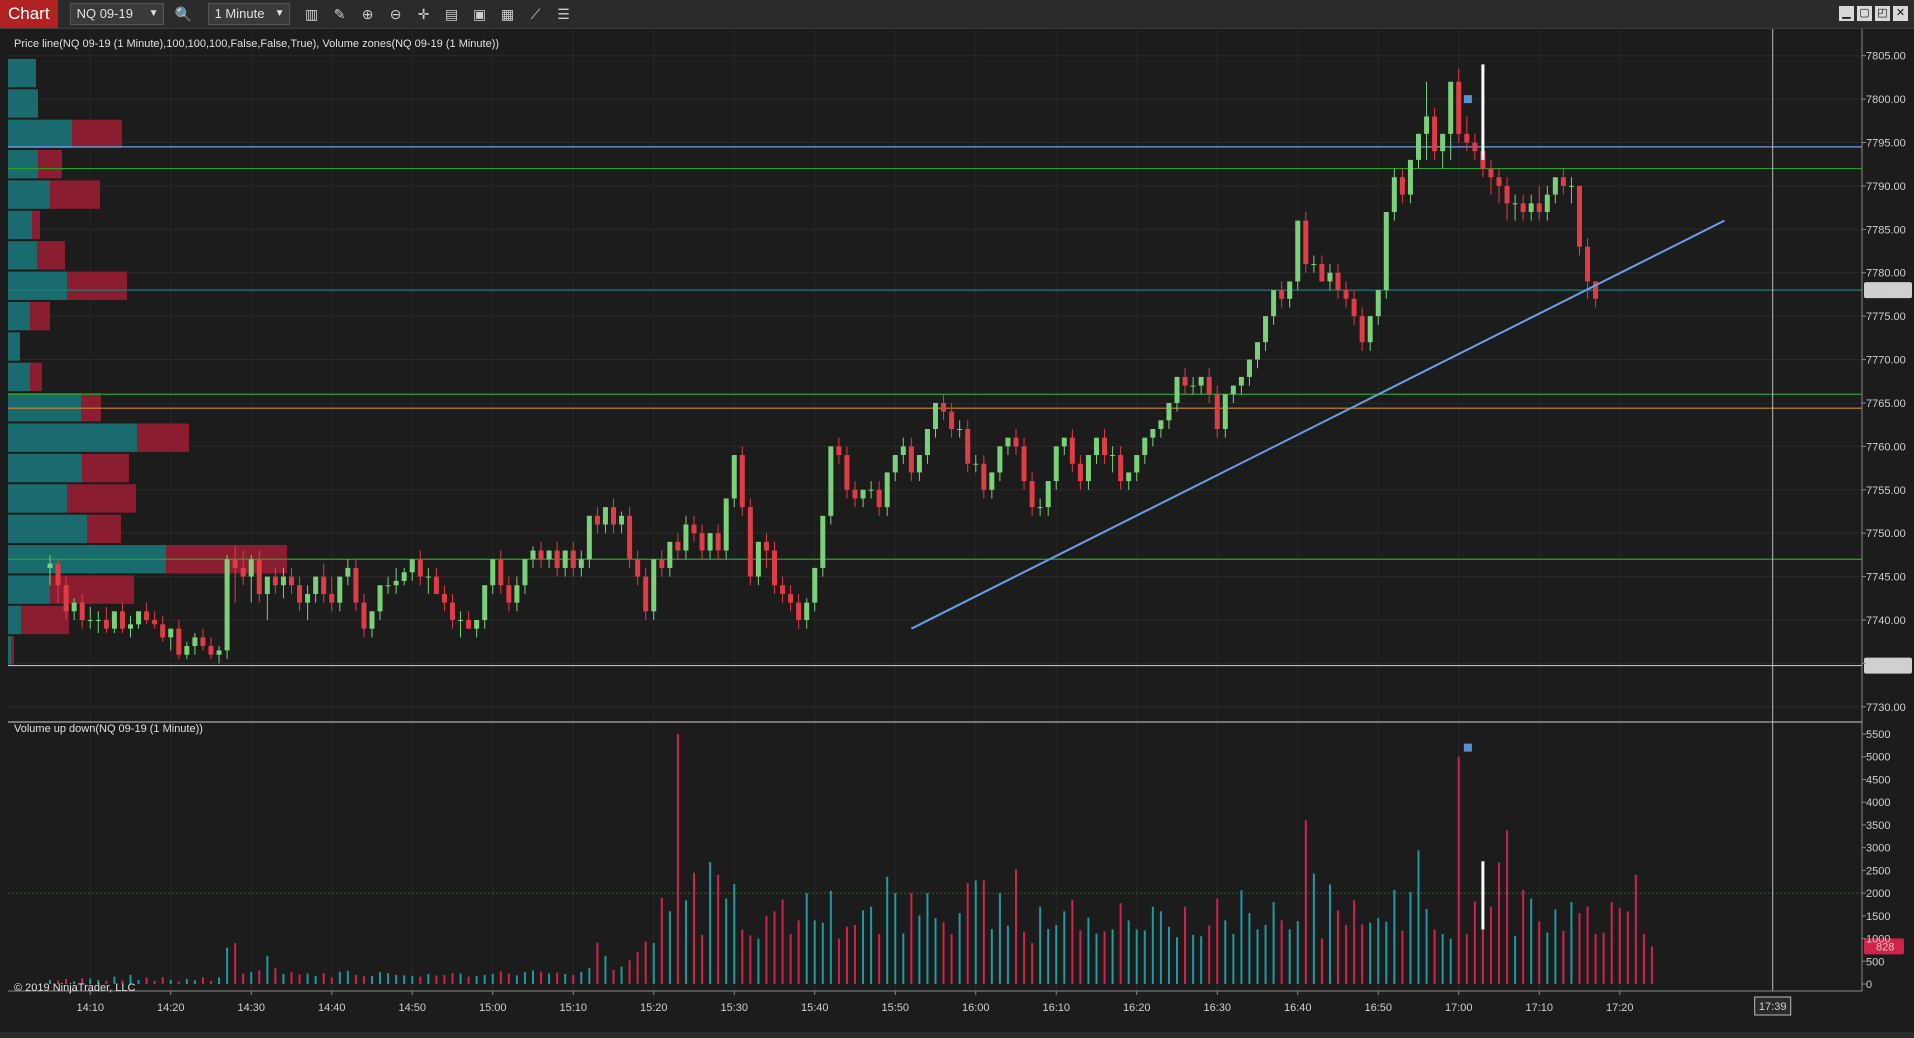  I want to click on volume-tick-label: 5000, so click(1878, 758).